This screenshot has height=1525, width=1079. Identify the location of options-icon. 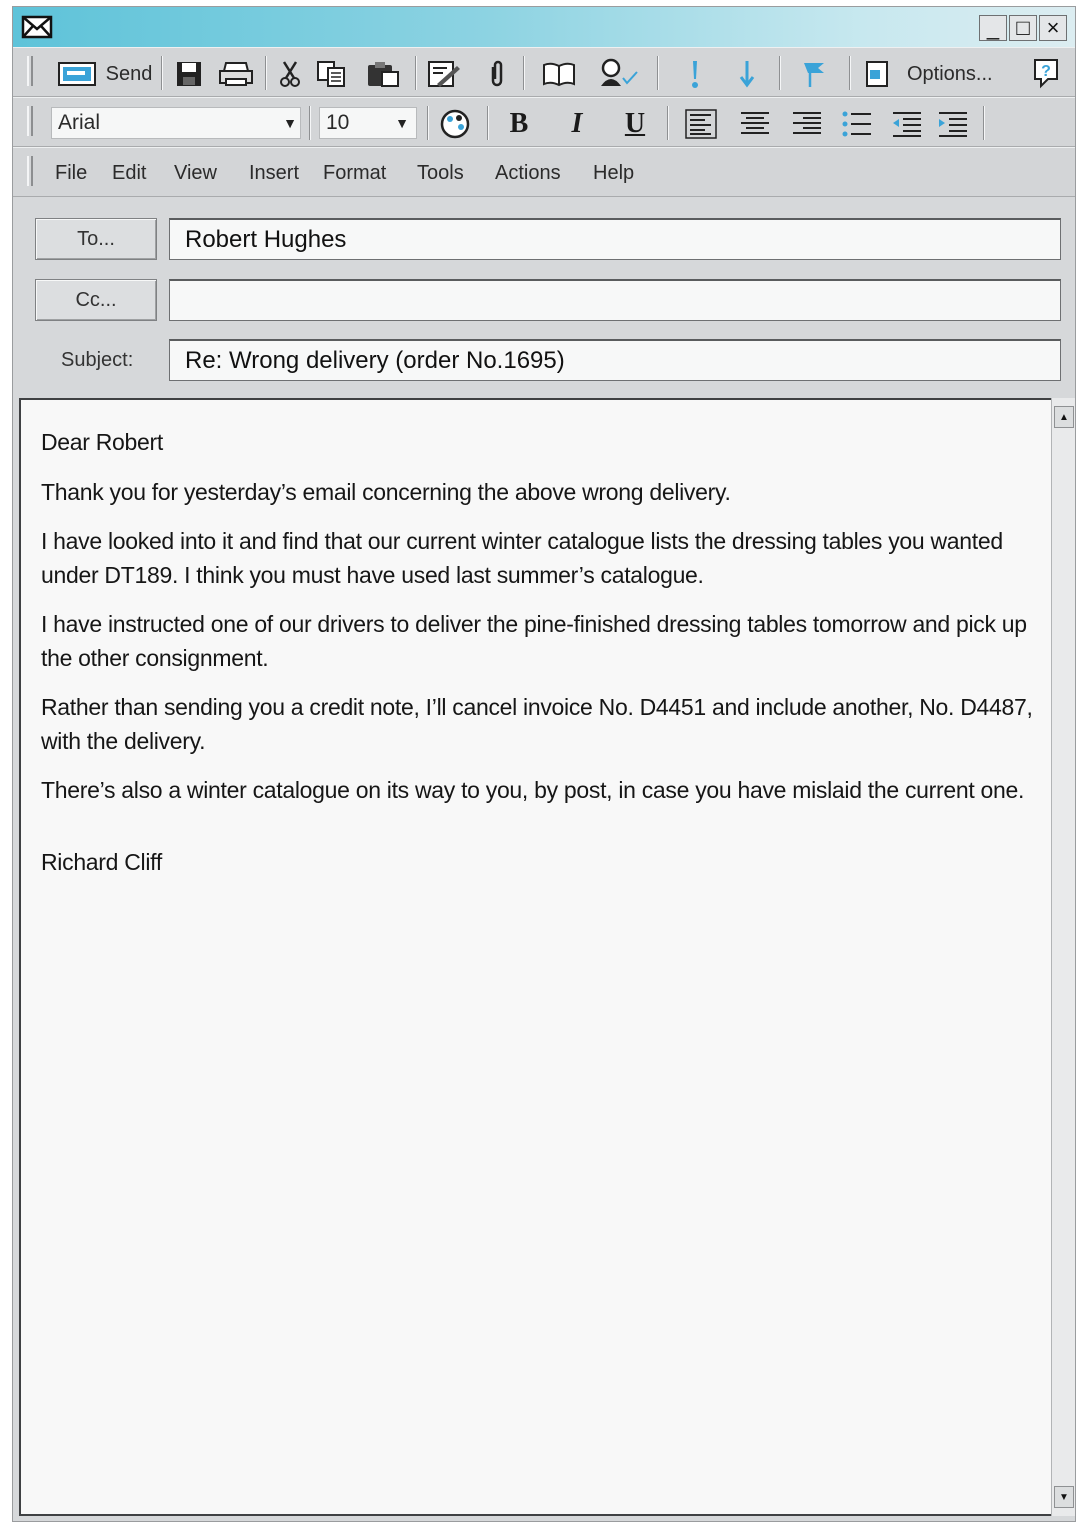
(877, 74).